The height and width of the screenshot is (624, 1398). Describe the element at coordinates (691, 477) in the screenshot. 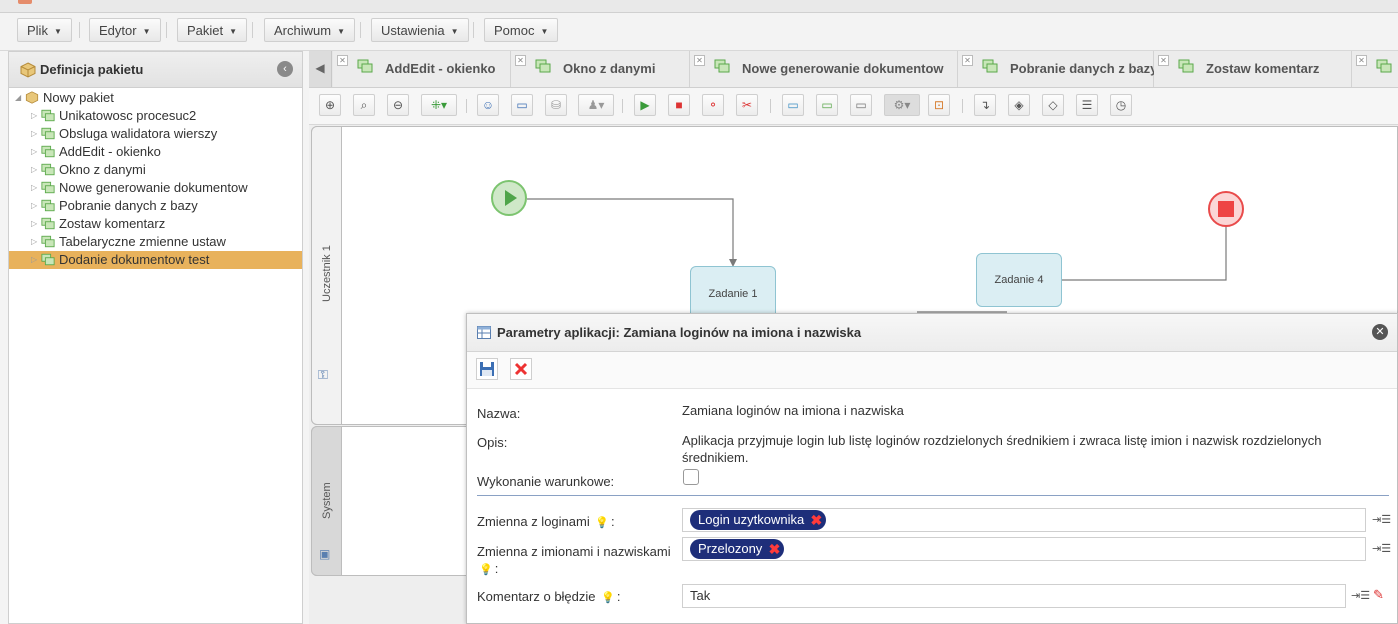

I see `conditional-checkbox` at that location.